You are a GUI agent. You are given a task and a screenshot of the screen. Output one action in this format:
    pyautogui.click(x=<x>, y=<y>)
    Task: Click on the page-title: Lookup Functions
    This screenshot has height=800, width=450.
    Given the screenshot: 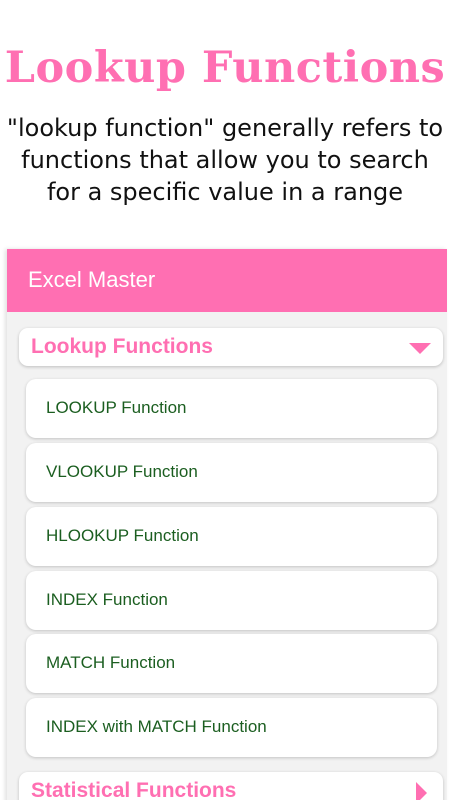 What is the action you would take?
    pyautogui.click(x=225, y=68)
    